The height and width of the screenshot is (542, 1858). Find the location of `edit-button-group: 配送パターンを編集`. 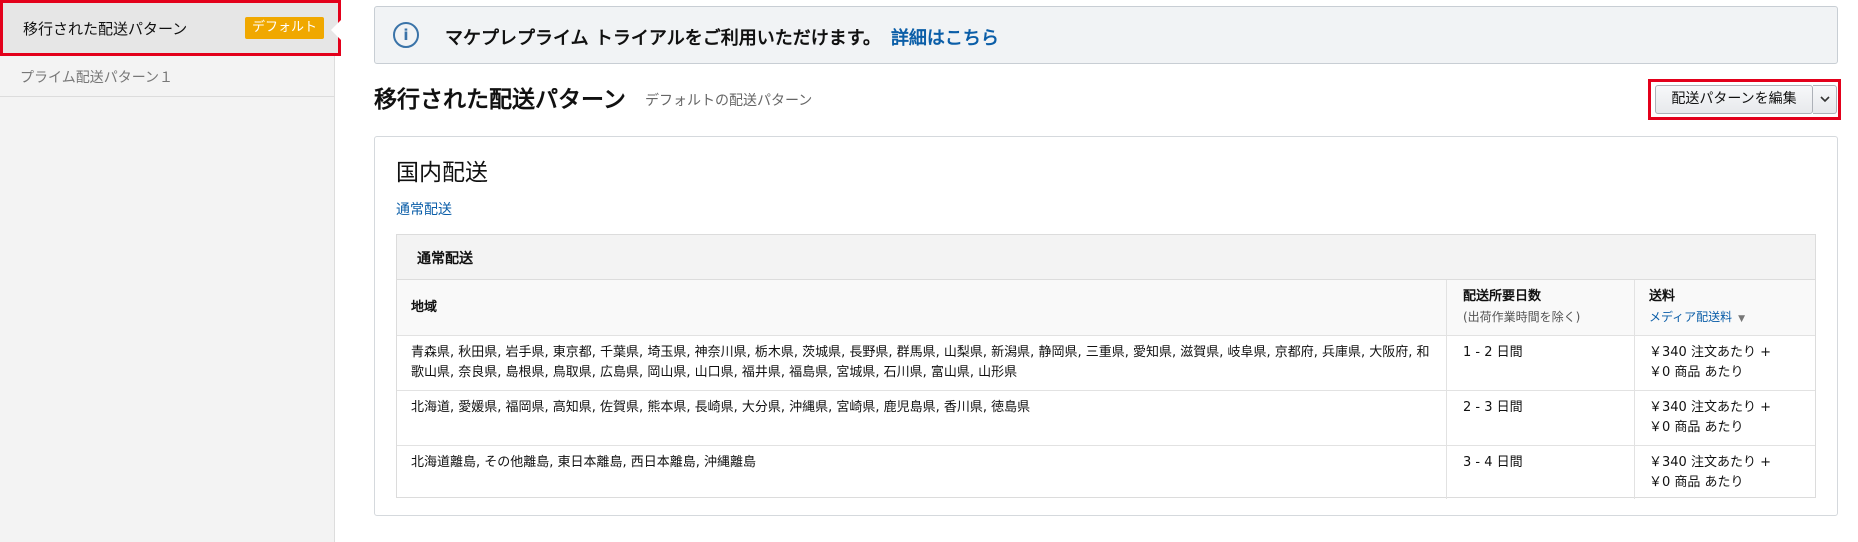

edit-button-group: 配送パターンを編集 is located at coordinates (1744, 99).